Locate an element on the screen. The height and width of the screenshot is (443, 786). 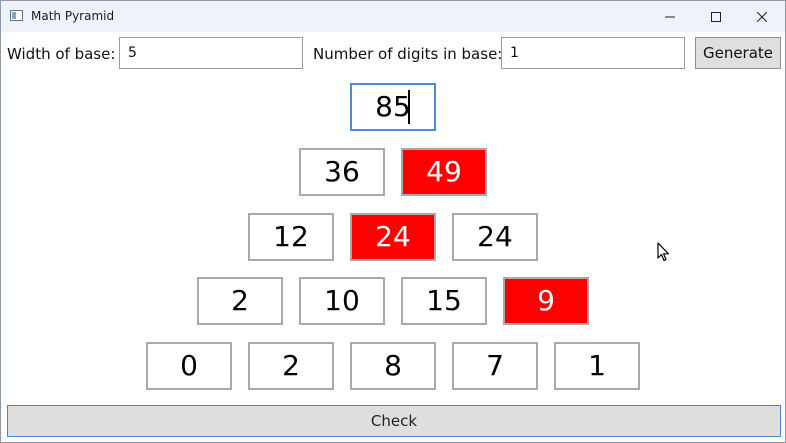
maximize-button is located at coordinates (716, 16).